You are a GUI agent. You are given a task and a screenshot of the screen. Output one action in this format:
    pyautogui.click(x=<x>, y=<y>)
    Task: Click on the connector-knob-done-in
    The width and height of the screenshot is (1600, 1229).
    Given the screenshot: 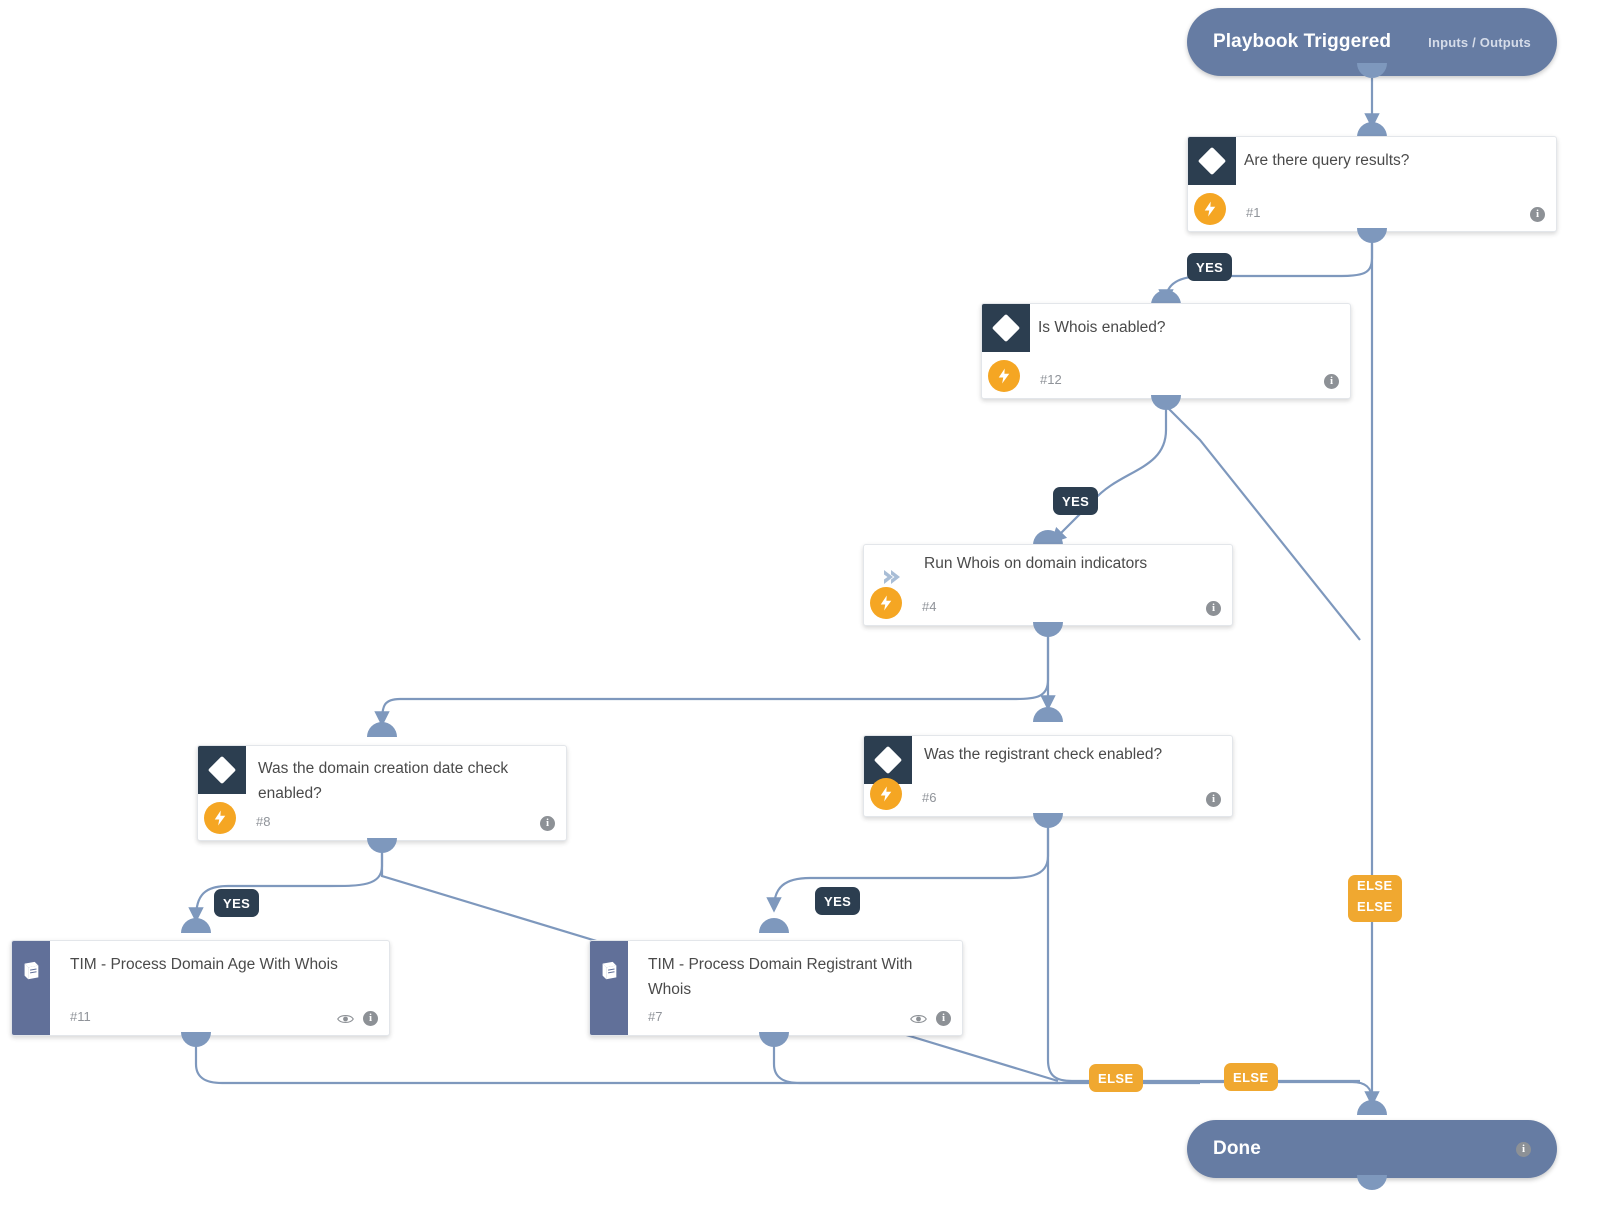 What is the action you would take?
    pyautogui.click(x=1372, y=1107)
    